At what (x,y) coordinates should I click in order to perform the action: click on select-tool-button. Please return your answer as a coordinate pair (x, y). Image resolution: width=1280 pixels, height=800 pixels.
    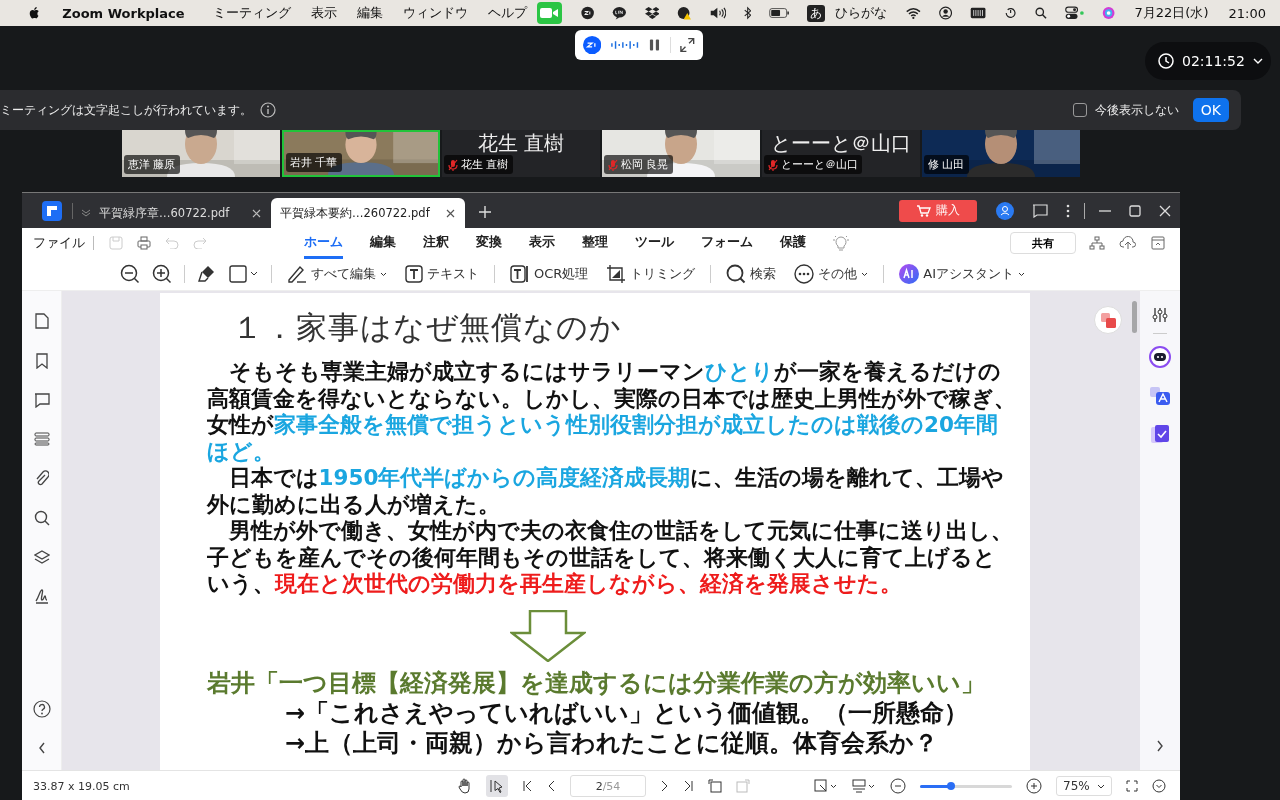
    Looking at the image, I should click on (497, 786).